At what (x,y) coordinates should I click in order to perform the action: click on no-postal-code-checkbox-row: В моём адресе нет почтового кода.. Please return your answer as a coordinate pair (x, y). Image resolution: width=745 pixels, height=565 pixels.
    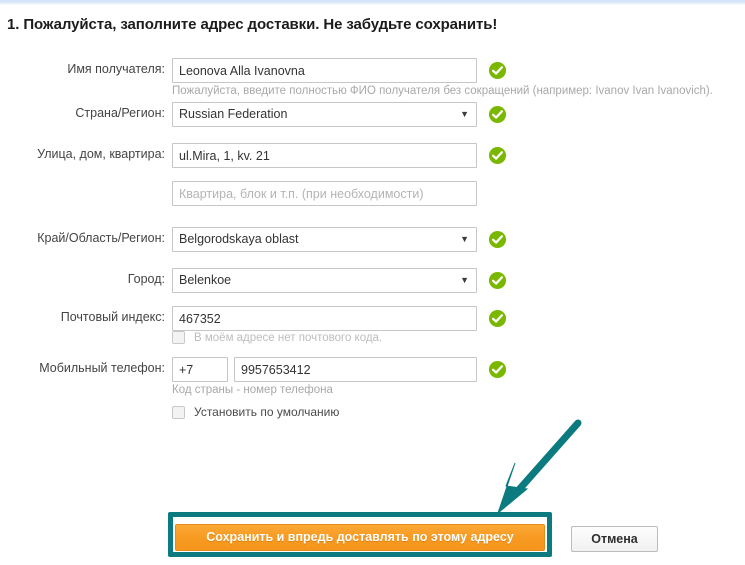
    Looking at the image, I should click on (277, 337).